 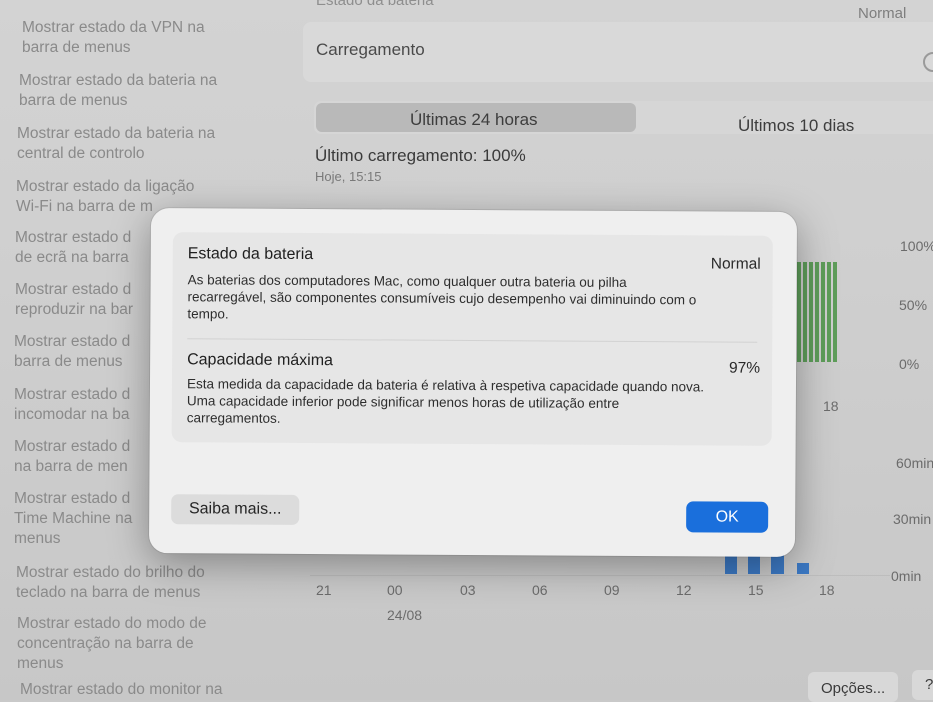 What do you see at coordinates (395, 590) in the screenshot?
I see `x-tick-00: 00` at bounding box center [395, 590].